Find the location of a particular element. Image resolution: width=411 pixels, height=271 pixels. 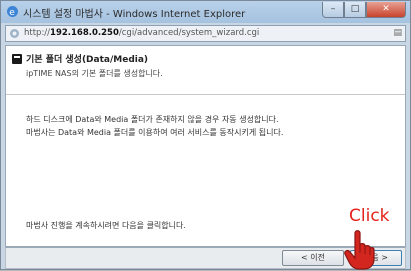

folder-title-icon is located at coordinates (17, 59).